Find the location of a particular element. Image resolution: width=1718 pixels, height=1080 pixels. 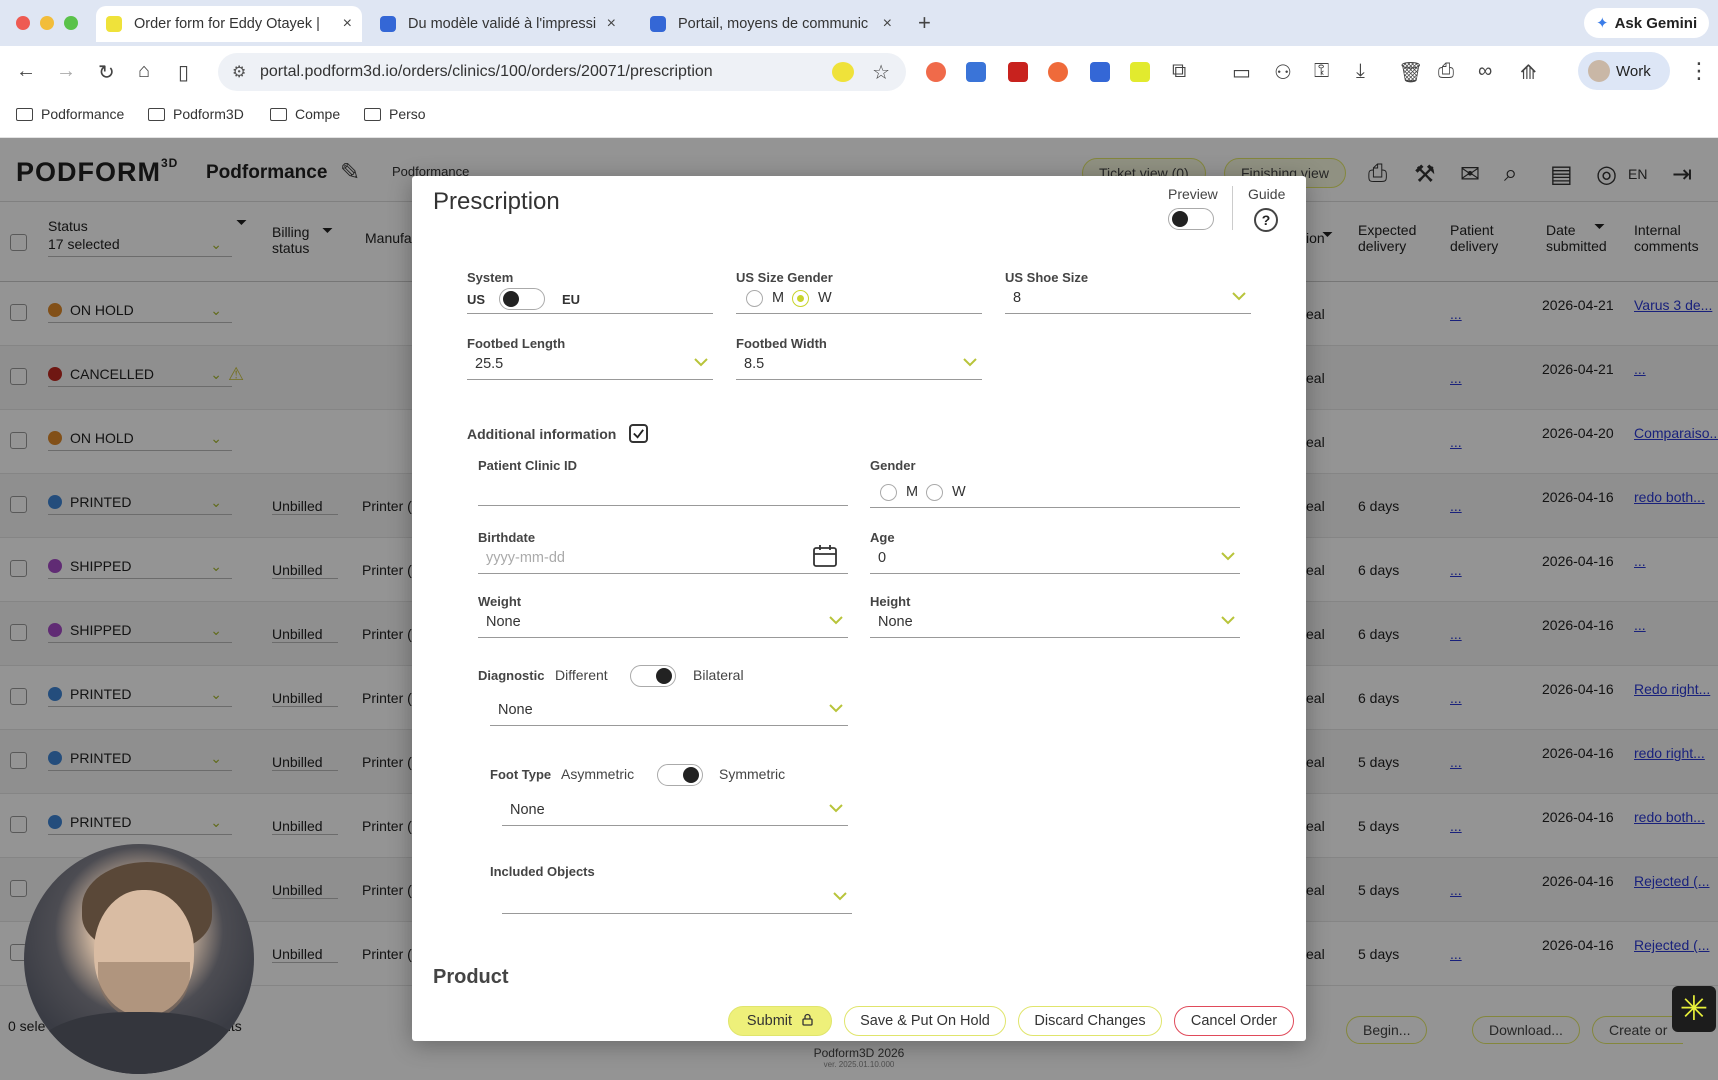

patient-clinic-id-input is located at coordinates (663, 492).